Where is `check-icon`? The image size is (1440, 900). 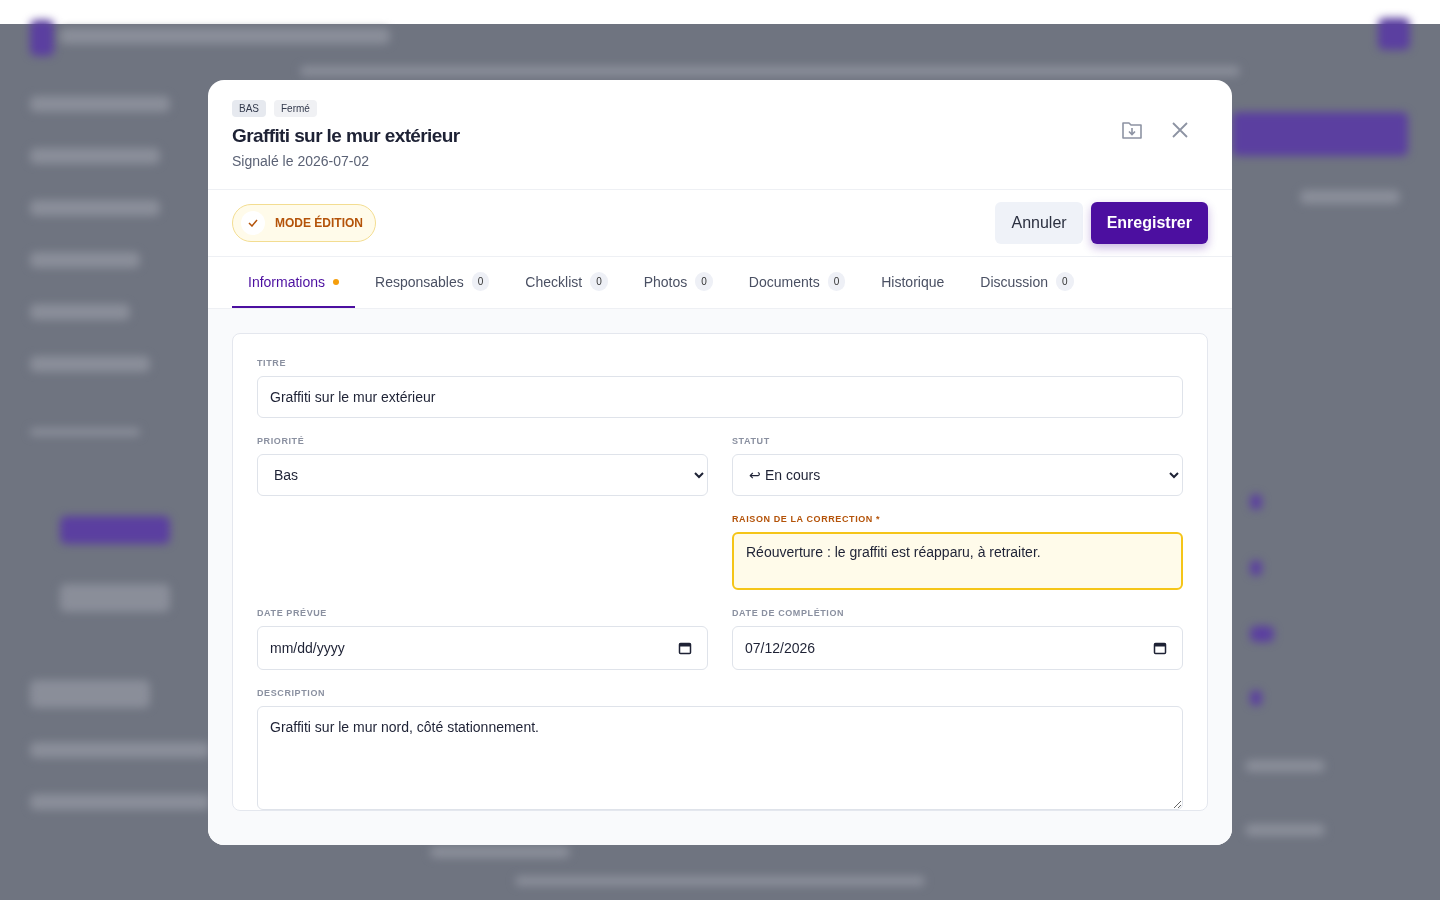
check-icon is located at coordinates (253, 223).